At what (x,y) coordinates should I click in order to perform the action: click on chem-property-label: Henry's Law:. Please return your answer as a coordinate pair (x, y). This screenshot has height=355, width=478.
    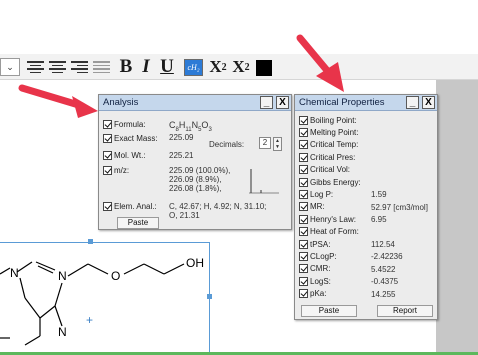
    Looking at the image, I should click on (333, 219).